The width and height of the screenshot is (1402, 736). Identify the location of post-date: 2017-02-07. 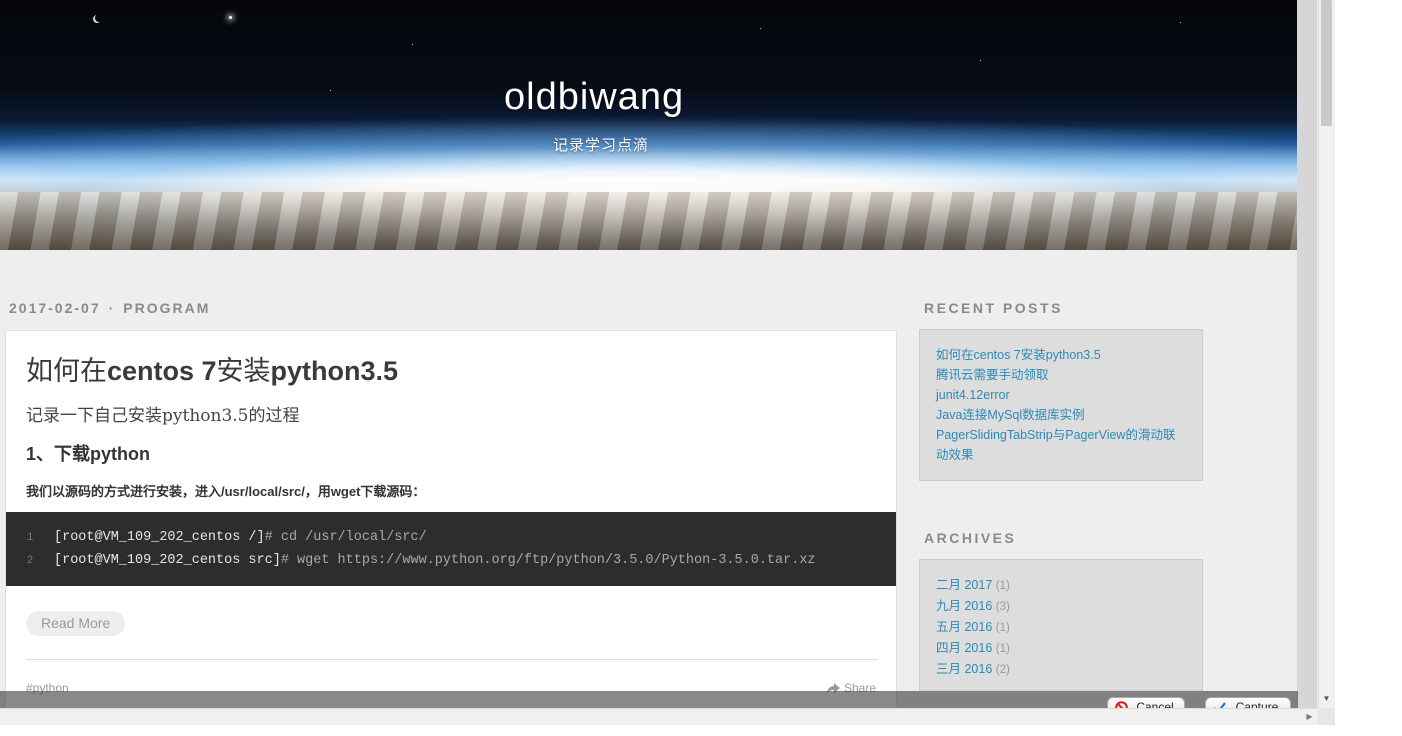
(55, 308).